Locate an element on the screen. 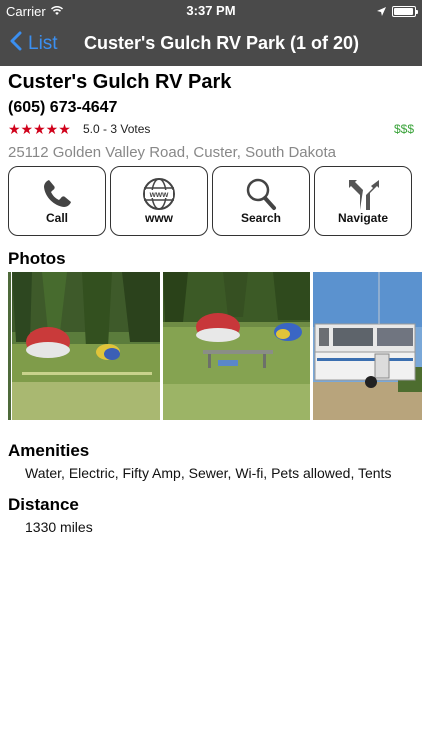  back-button: List is located at coordinates (34, 44).